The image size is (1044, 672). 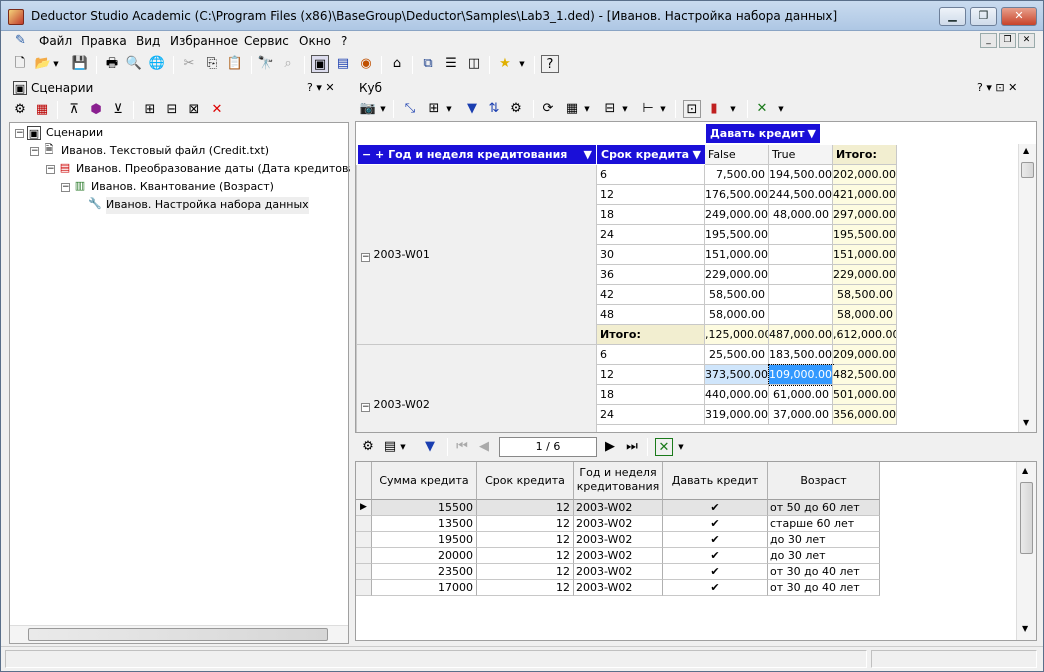 What do you see at coordinates (403, 447) in the screenshot?
I see `table-view-dropdown-icon: ▼` at bounding box center [403, 447].